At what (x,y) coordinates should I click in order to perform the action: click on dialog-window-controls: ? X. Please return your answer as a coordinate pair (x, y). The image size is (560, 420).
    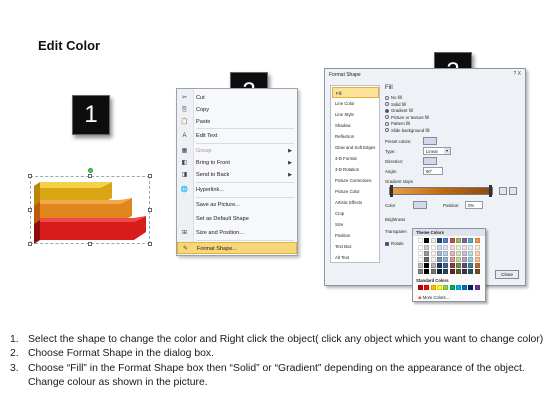
    Looking at the image, I should click on (517, 74).